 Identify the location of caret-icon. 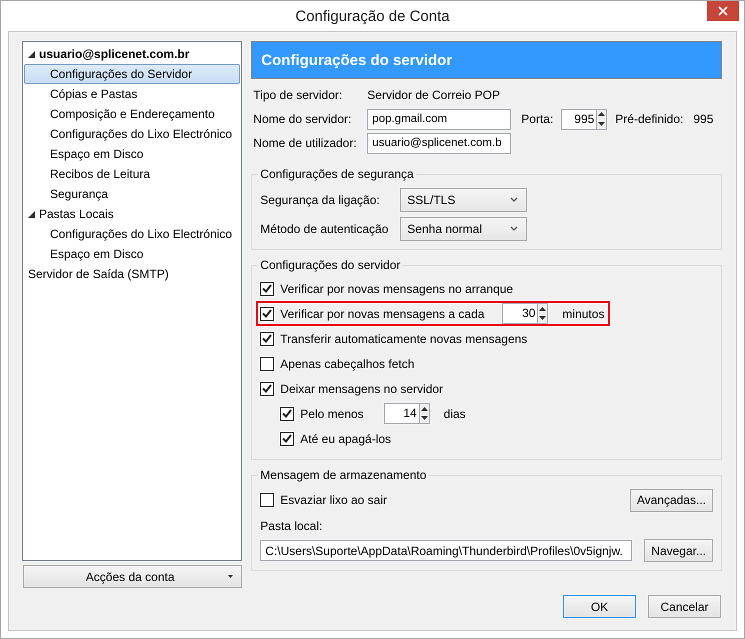
(231, 576).